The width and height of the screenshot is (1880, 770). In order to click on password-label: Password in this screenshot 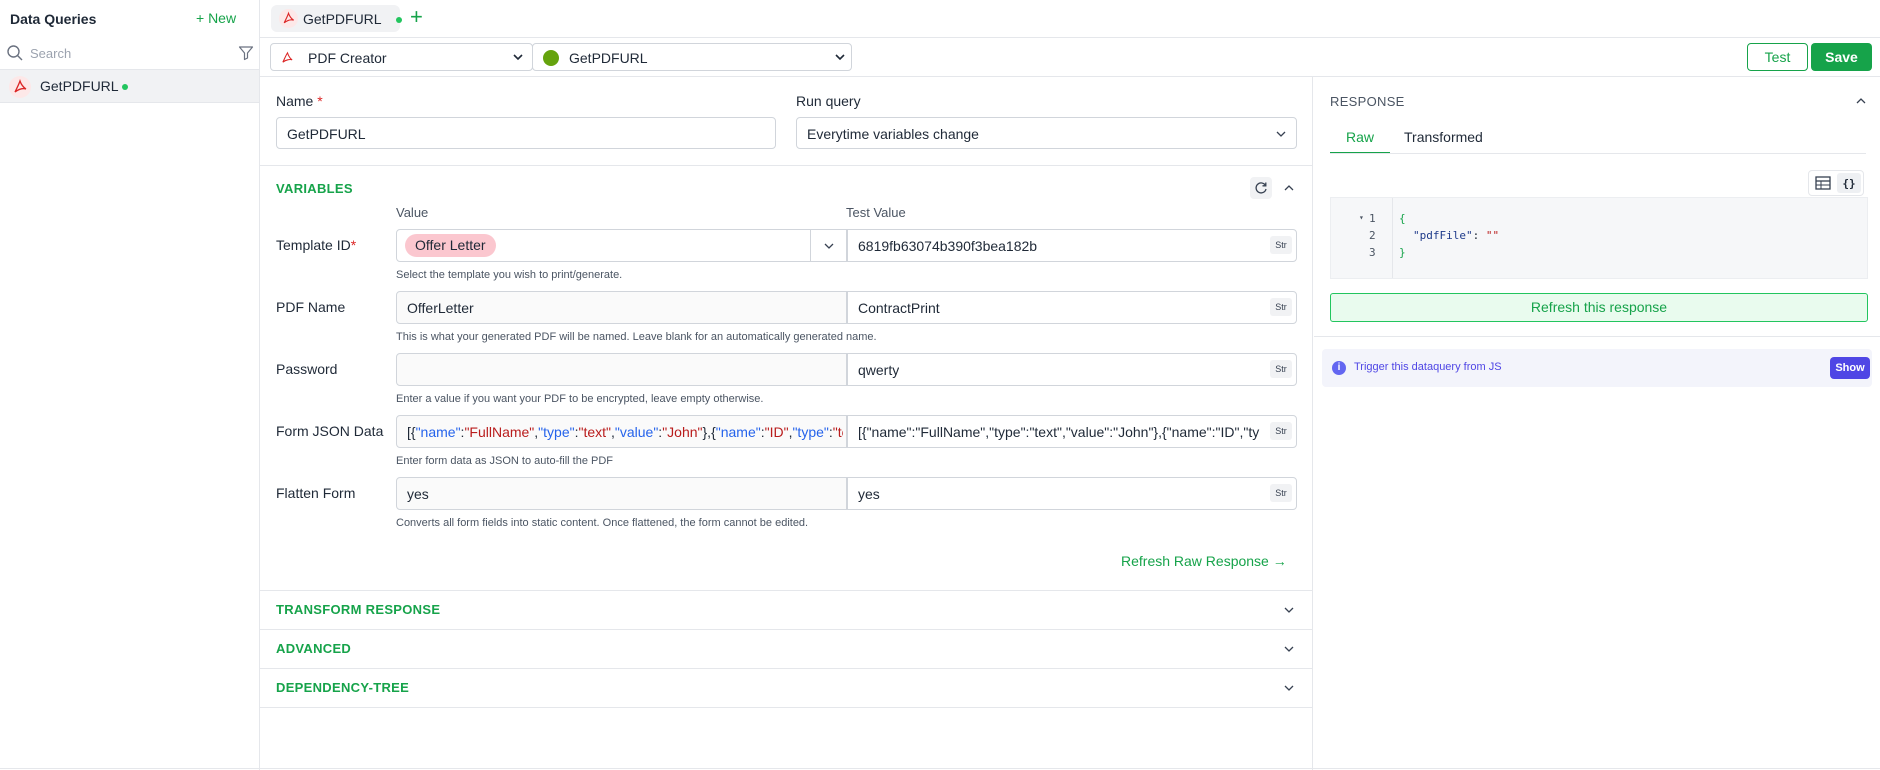, I will do `click(307, 369)`.